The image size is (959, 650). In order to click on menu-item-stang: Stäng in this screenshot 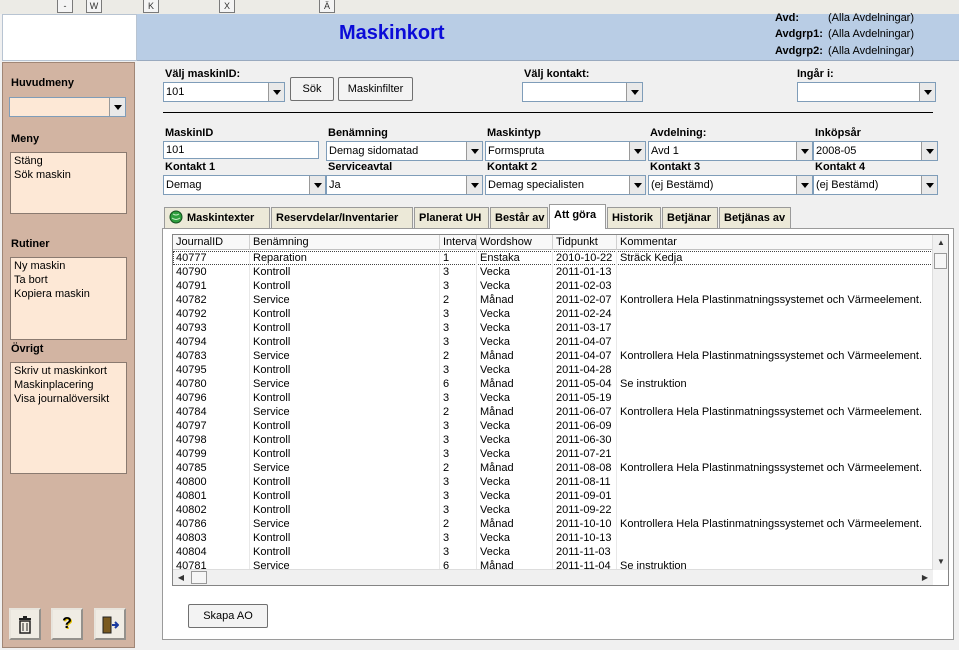, I will do `click(68, 161)`.